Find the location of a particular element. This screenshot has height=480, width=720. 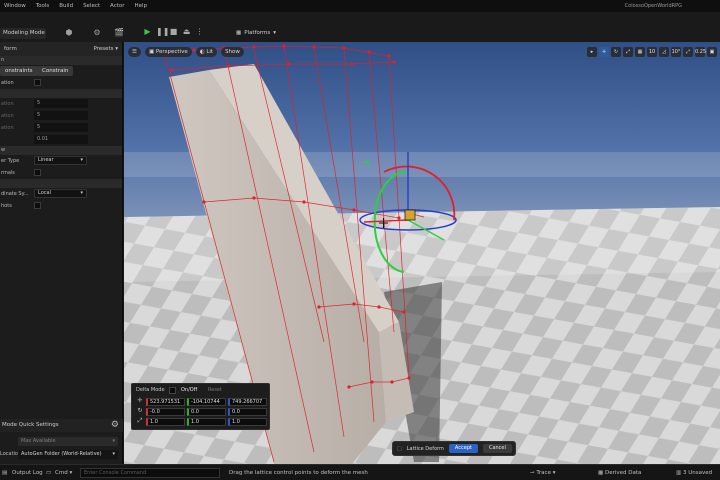

viewport-toolbar-right: ▸ ✛ ↻ ⤢ ▦ 10 ◿ 10° ⤢ 0.25 ▣ is located at coordinates (652, 52).